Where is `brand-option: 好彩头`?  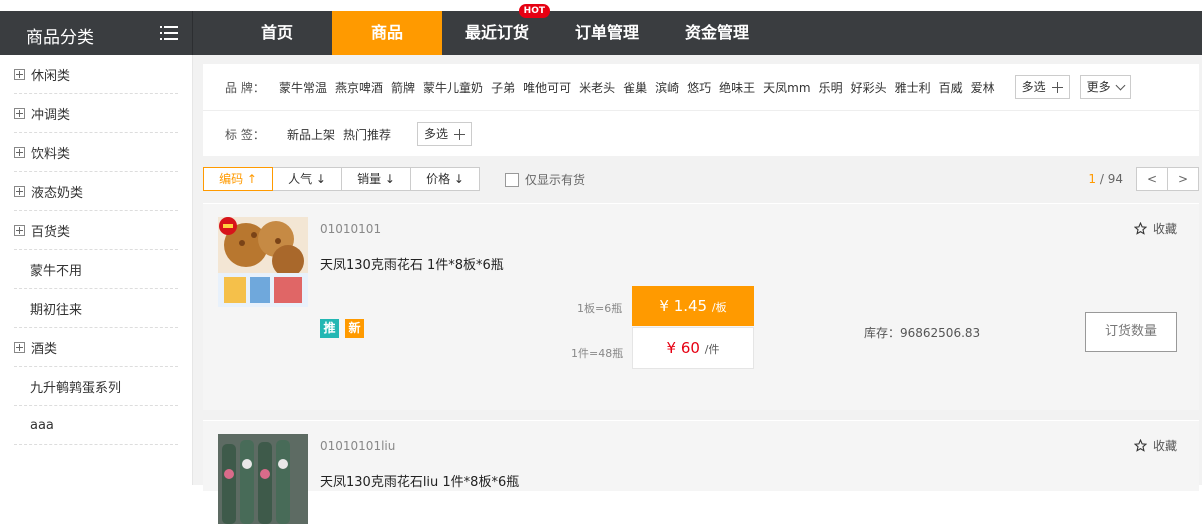 brand-option: 好彩头 is located at coordinates (869, 87).